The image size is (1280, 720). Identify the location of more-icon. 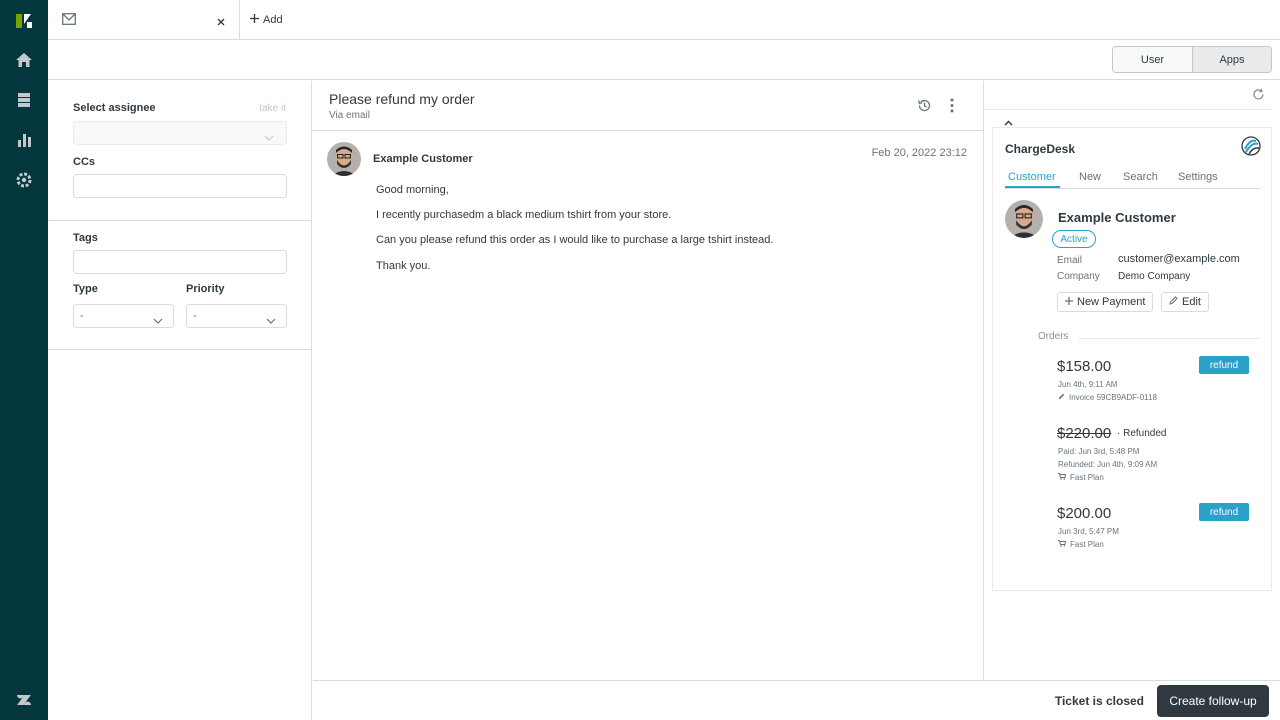
(952, 107).